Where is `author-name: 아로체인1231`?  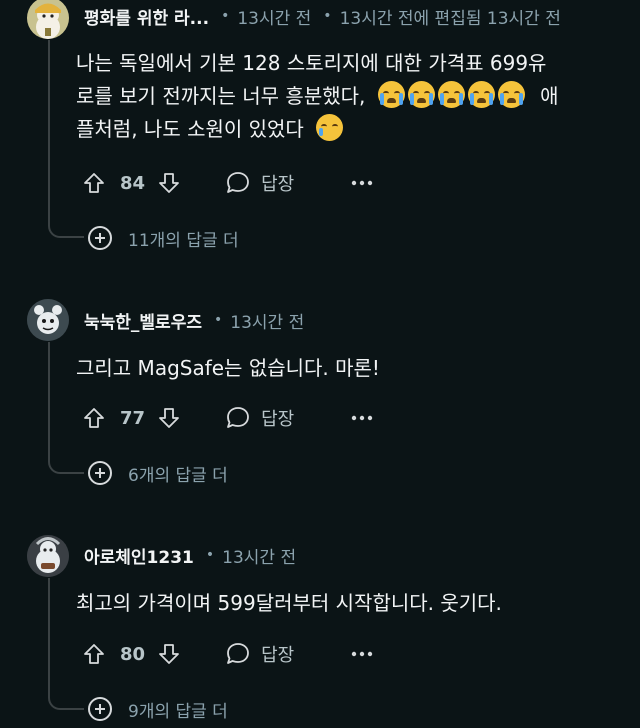 author-name: 아로체인1231 is located at coordinates (139, 555).